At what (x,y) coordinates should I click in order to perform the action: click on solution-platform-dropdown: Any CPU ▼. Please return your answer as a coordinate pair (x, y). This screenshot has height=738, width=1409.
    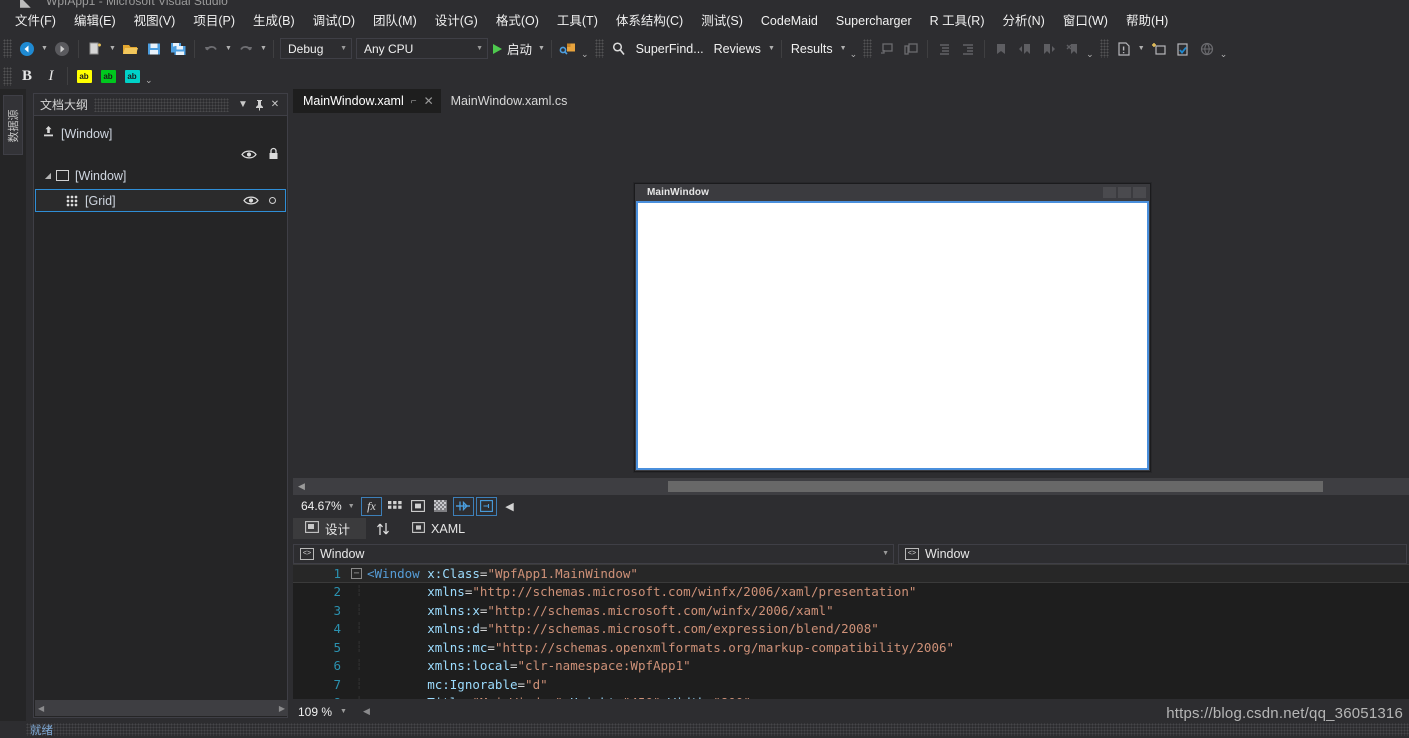
    Looking at the image, I should click on (422, 48).